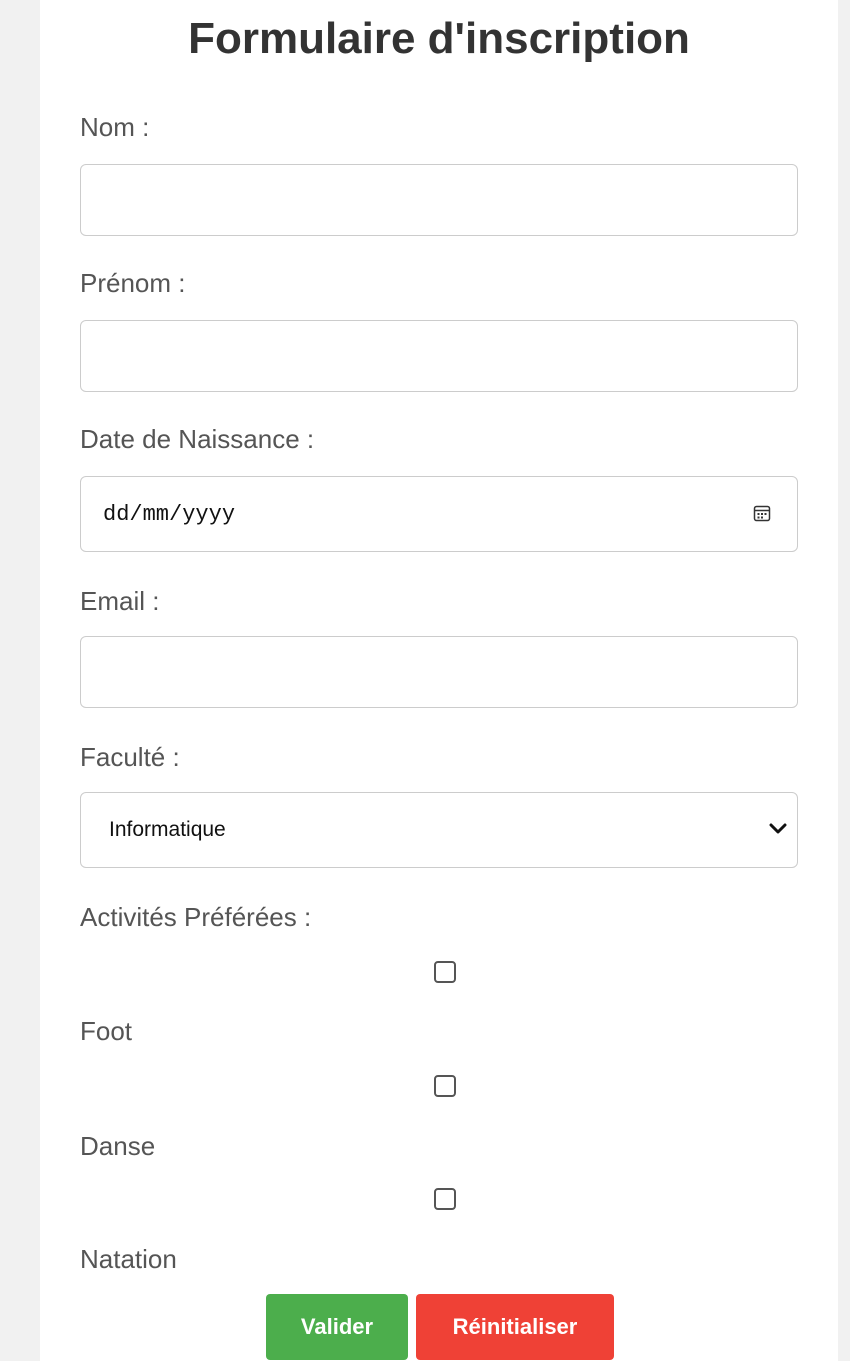  Describe the element at coordinates (120, 601) in the screenshot. I see `email-label: Email :` at that location.